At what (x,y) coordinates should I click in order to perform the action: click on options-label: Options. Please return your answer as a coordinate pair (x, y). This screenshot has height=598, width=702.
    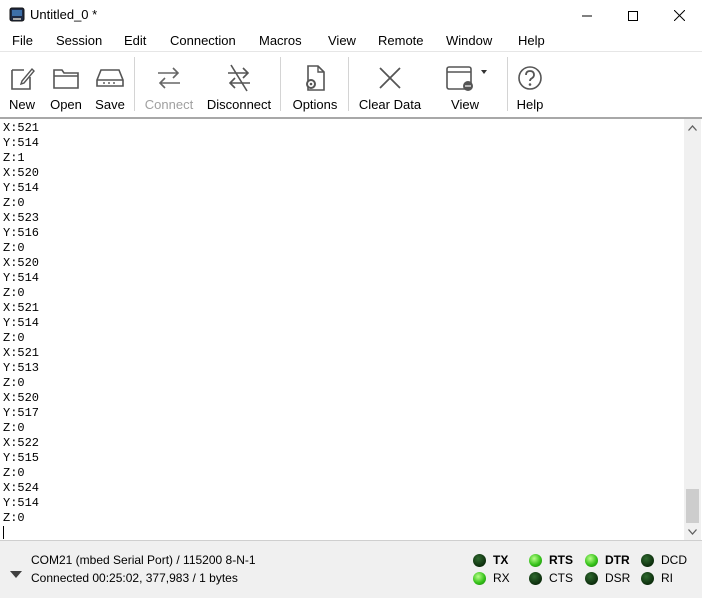
    Looking at the image, I should click on (315, 104).